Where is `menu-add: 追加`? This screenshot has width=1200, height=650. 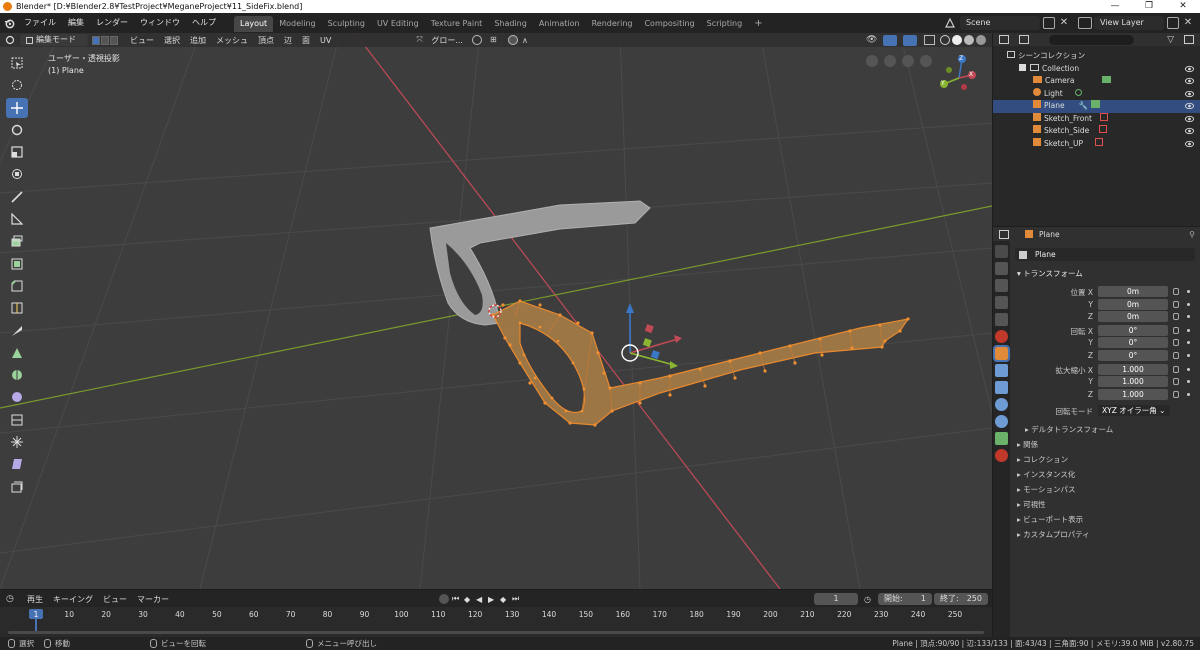 menu-add: 追加 is located at coordinates (198, 40).